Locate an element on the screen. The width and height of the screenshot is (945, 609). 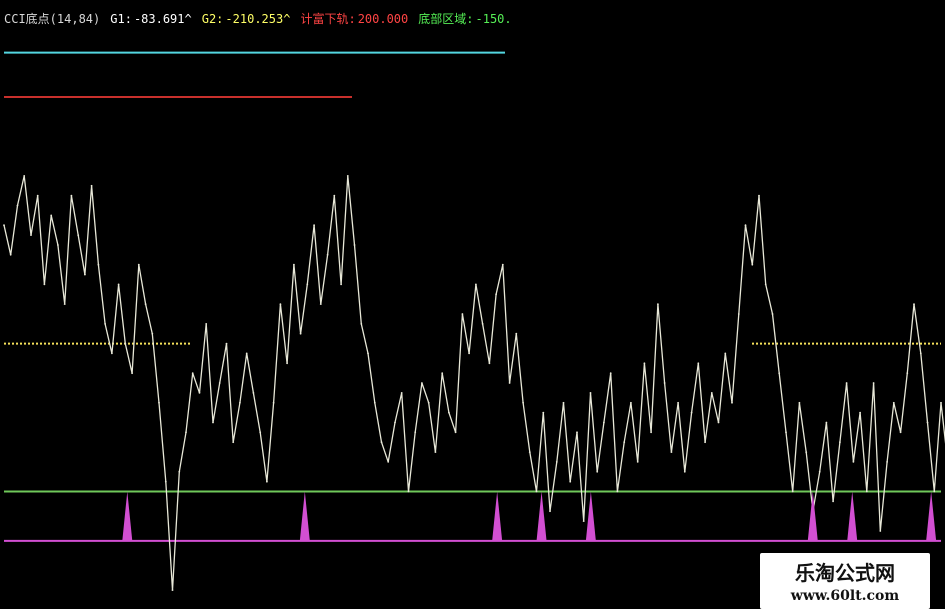
bottom-label: 底部区域: is located at coordinates (446, 19).